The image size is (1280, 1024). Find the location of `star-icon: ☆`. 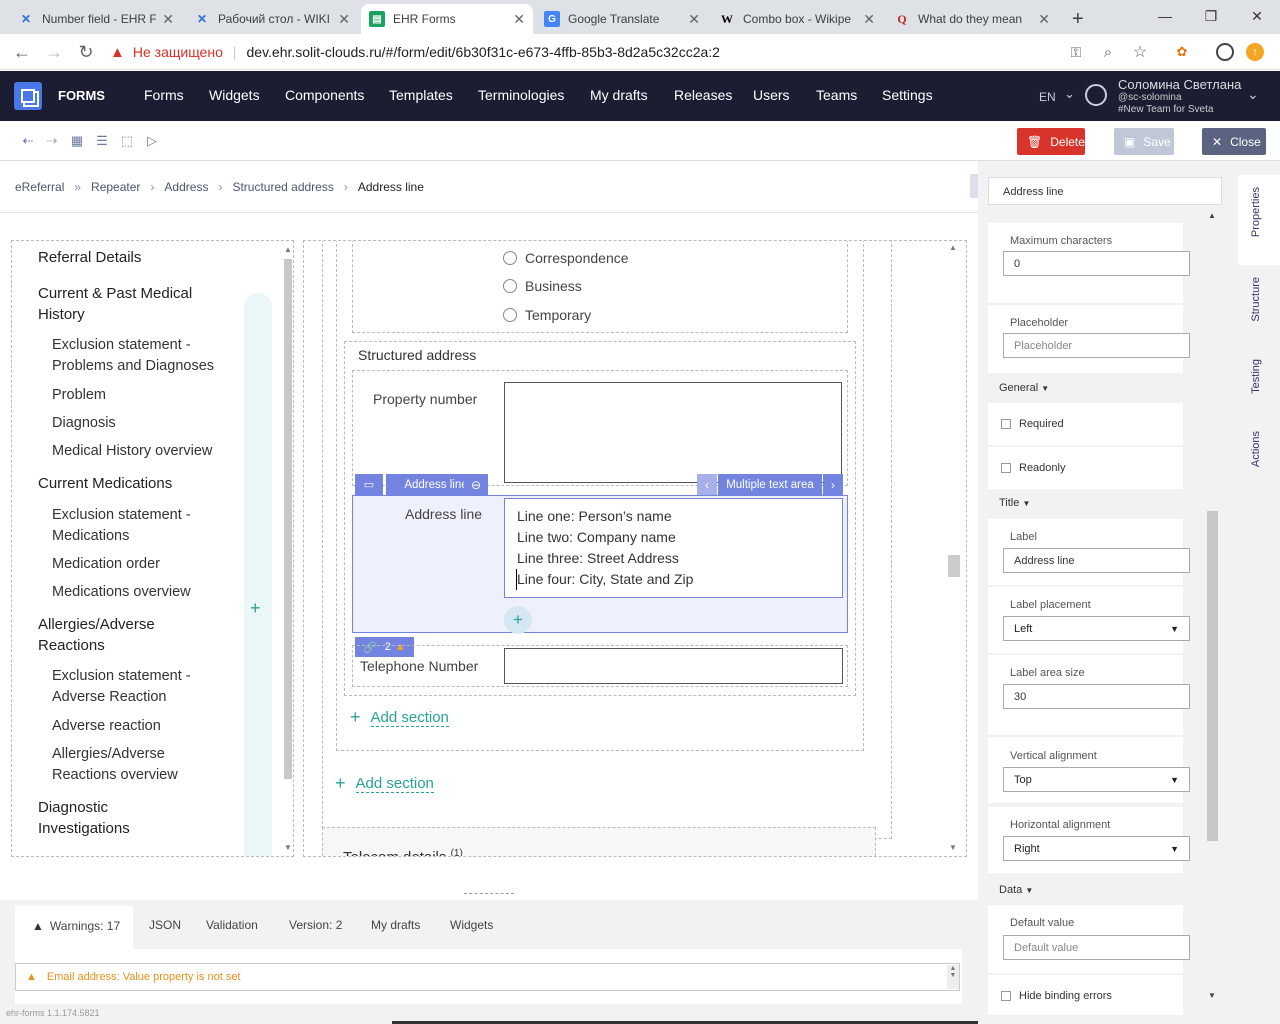

star-icon: ☆ is located at coordinates (1140, 52).